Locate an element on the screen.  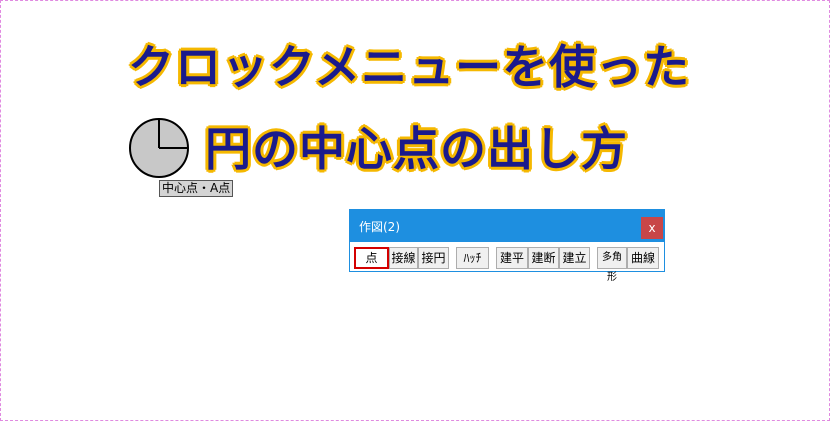
draw-dialog: 作図(2) x 点 接線 接円 ﾊｯﾁ 建平 建断 建立 多角形 曲線 is located at coordinates (507, 246).